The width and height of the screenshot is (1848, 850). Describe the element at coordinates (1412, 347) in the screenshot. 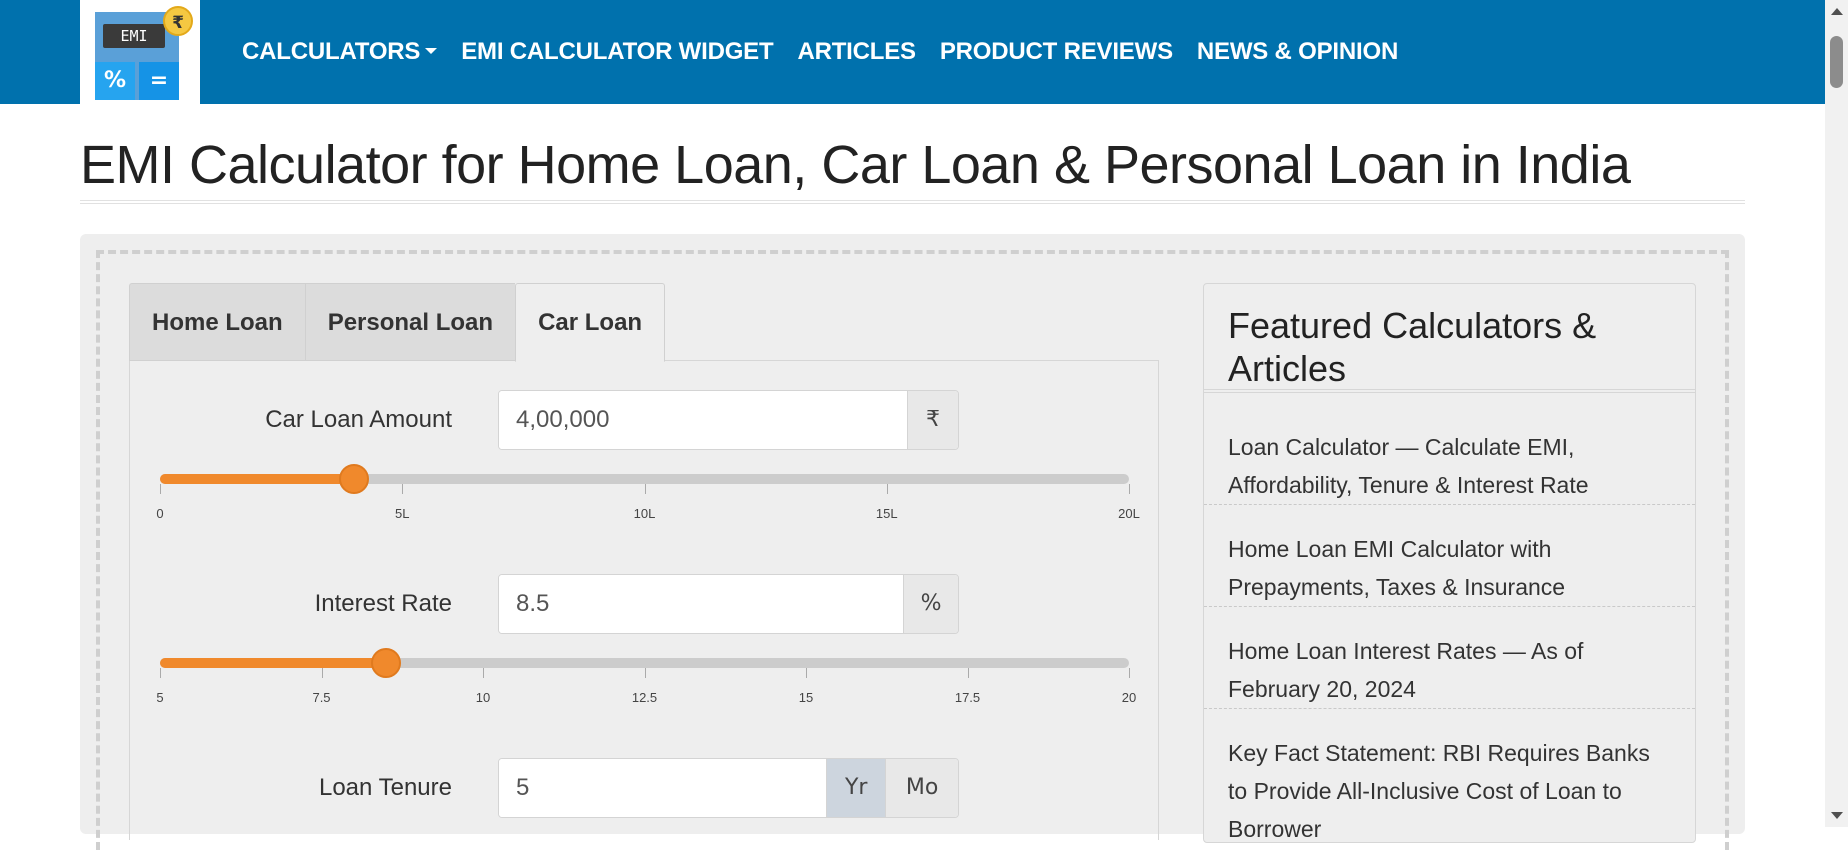

I see `featured-title: Featured Calculators & Articles` at that location.